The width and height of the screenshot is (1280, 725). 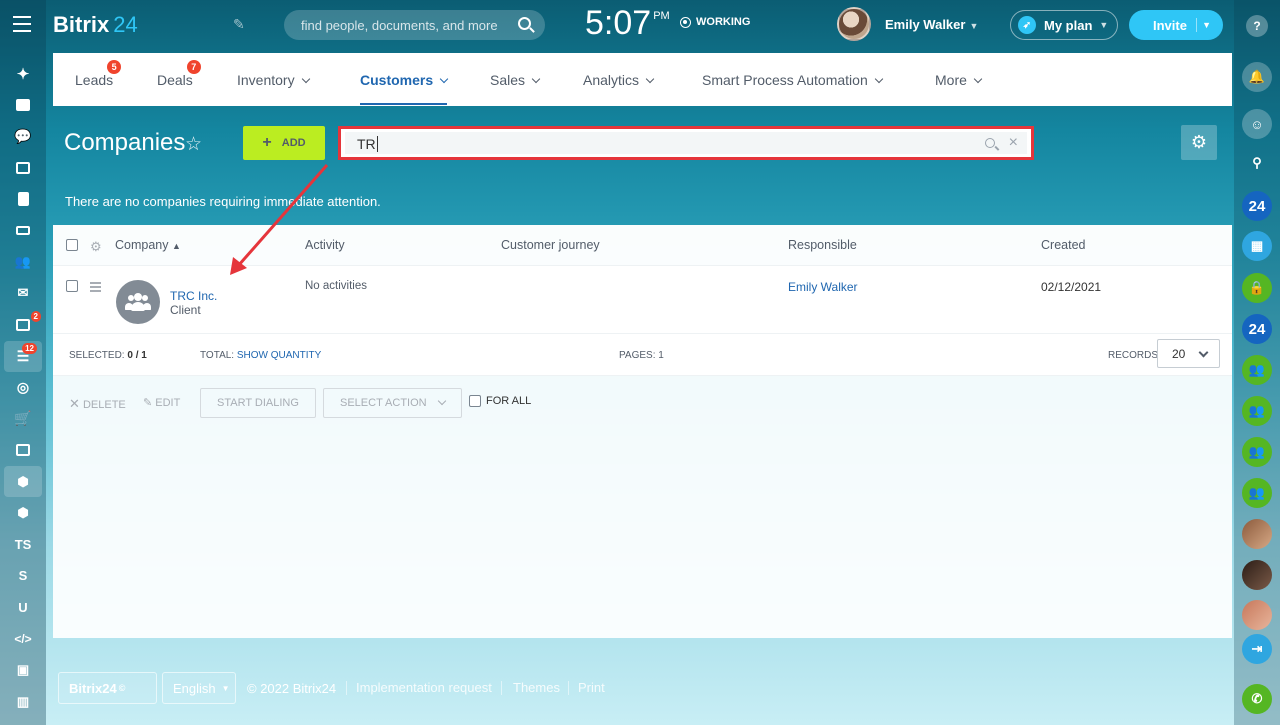 What do you see at coordinates (23, 450) in the screenshot?
I see `contact-card-icon` at bounding box center [23, 450].